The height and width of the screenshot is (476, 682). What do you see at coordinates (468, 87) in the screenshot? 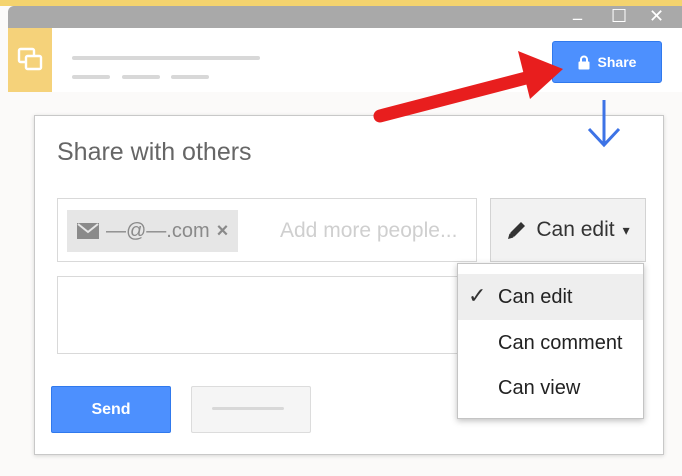
I see `red-arrow-annotation` at bounding box center [468, 87].